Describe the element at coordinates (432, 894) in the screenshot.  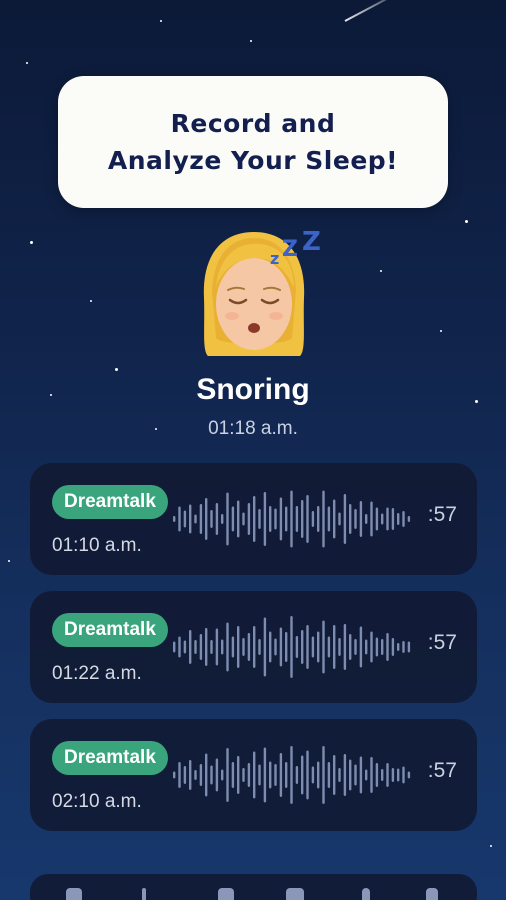
I see `profile-icon` at that location.